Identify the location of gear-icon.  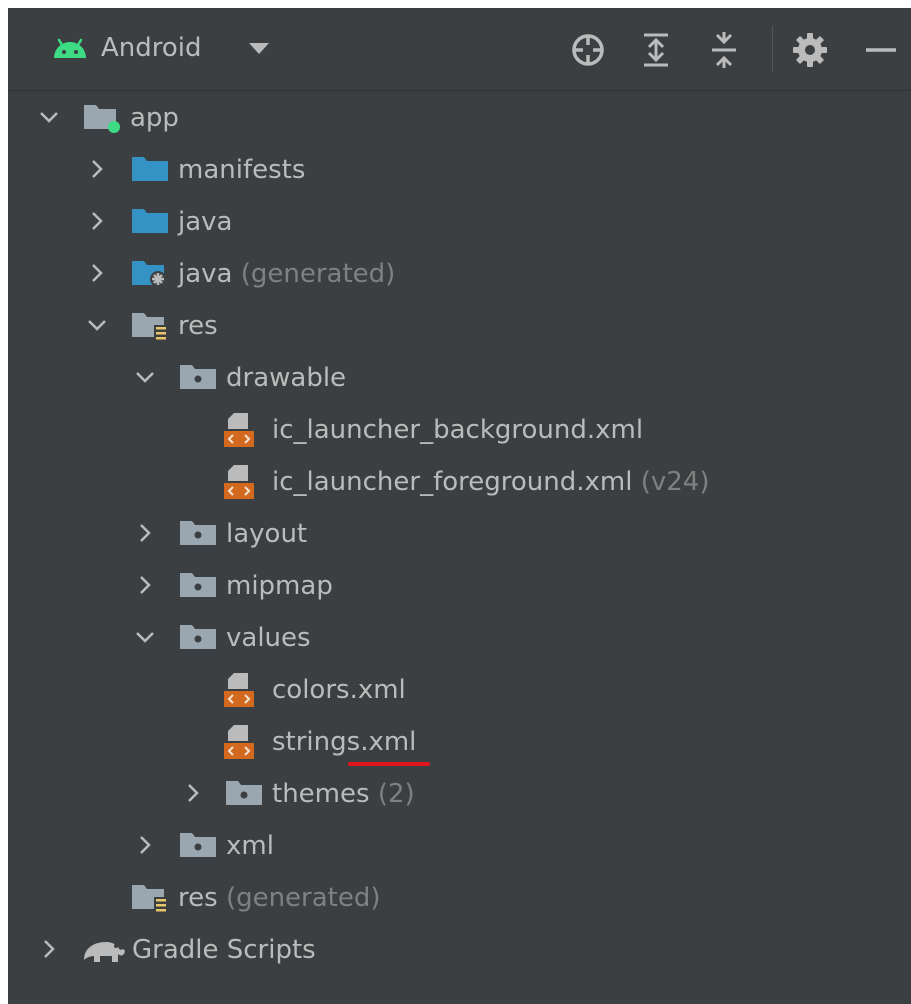
(810, 50).